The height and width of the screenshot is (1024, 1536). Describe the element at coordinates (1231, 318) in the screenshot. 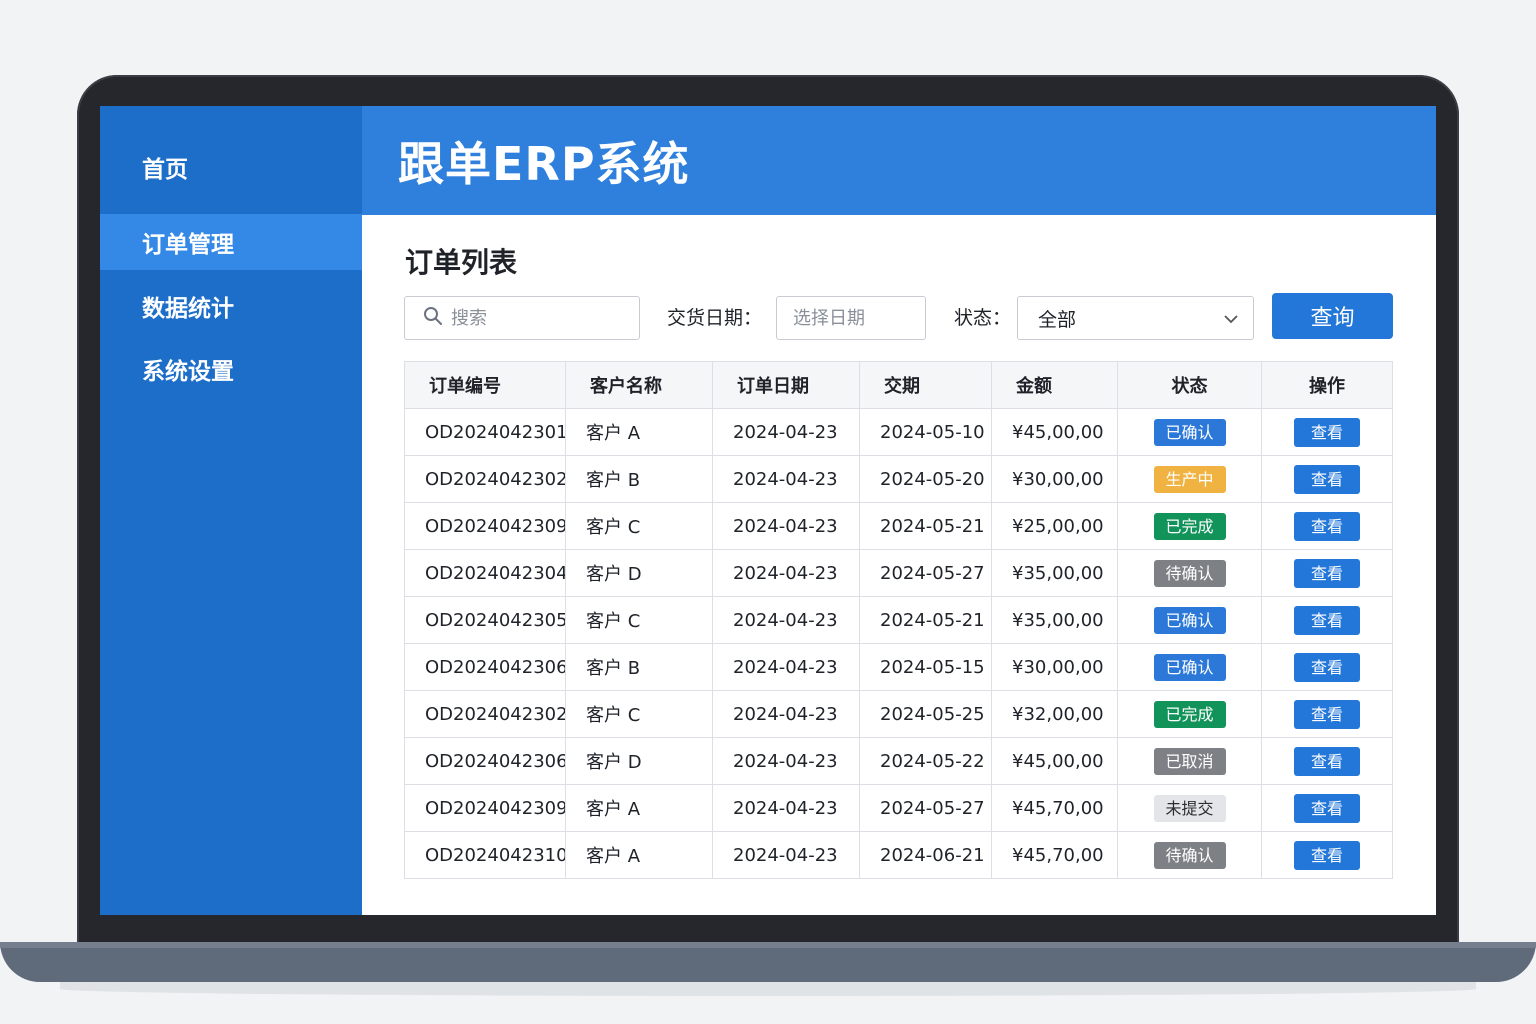

I see `chevron-down-icon` at that location.